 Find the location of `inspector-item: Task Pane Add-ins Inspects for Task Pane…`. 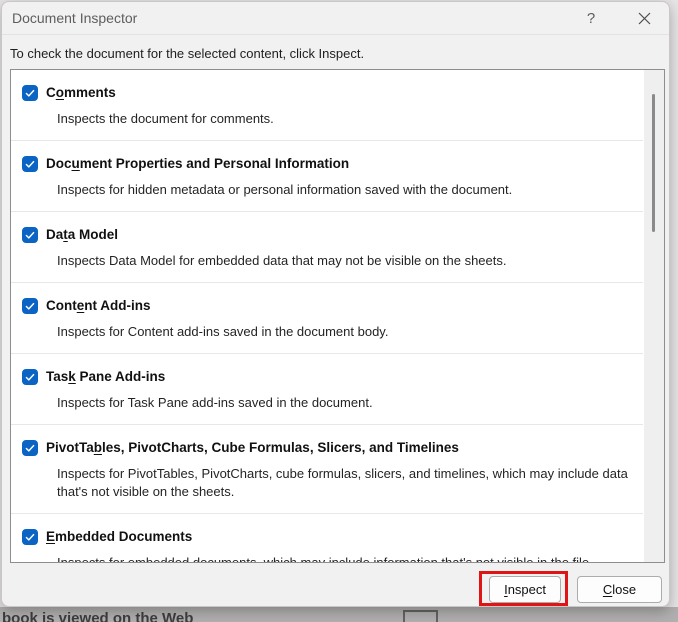

inspector-item: Task Pane Add-ins Inspects for Task Pane… is located at coordinates (327, 389).